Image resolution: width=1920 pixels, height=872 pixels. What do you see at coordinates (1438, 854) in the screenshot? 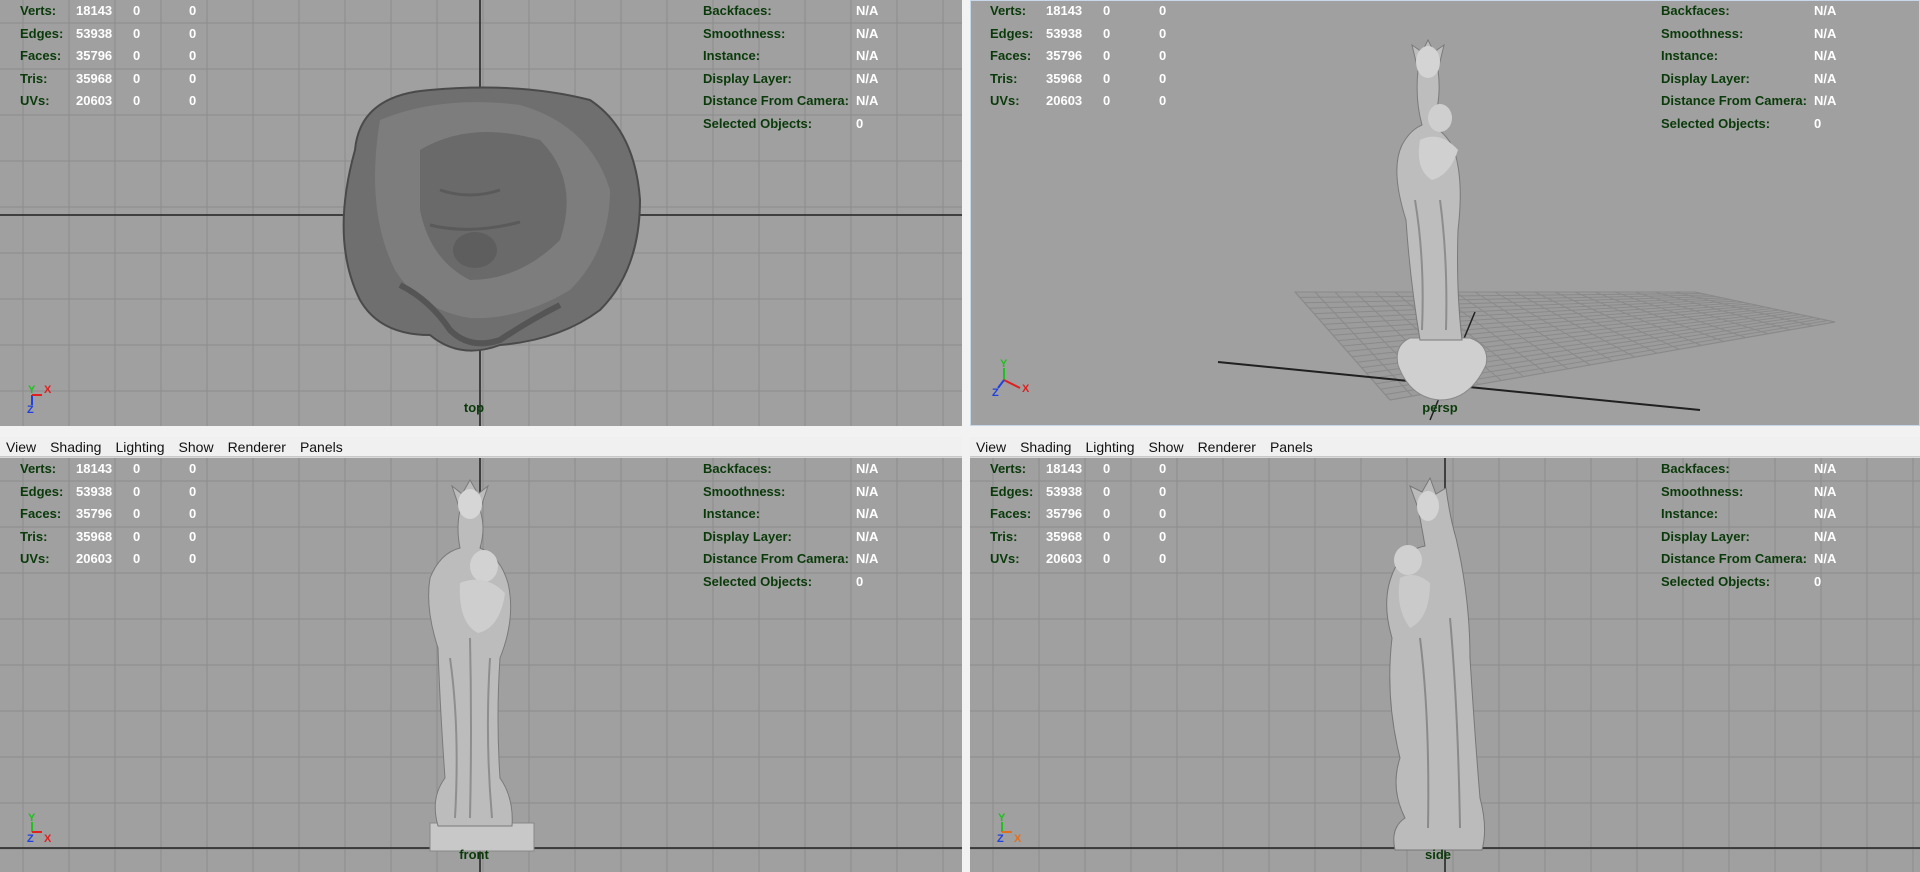
I see `viewport-name-side: side` at bounding box center [1438, 854].